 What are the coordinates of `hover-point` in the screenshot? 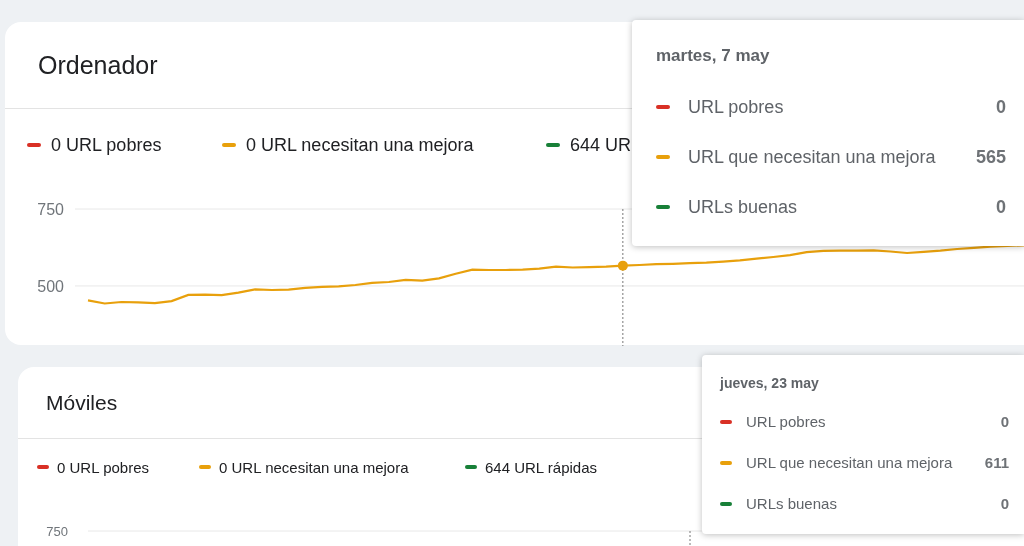 It's located at (622, 265).